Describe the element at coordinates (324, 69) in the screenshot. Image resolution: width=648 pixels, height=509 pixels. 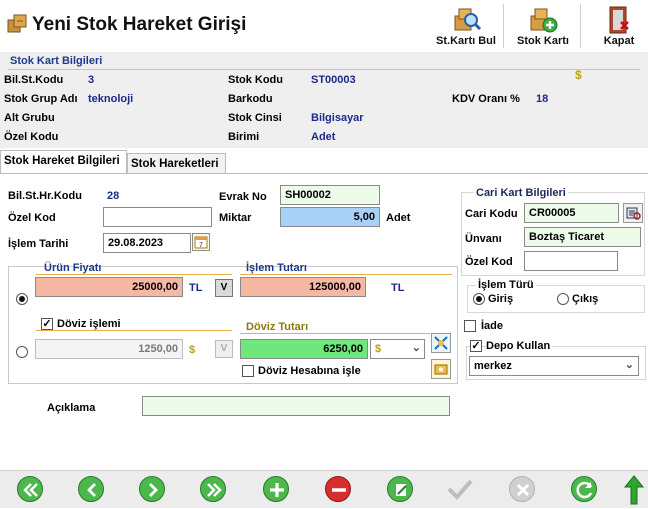
I see `stok-kart-header-line` at that location.